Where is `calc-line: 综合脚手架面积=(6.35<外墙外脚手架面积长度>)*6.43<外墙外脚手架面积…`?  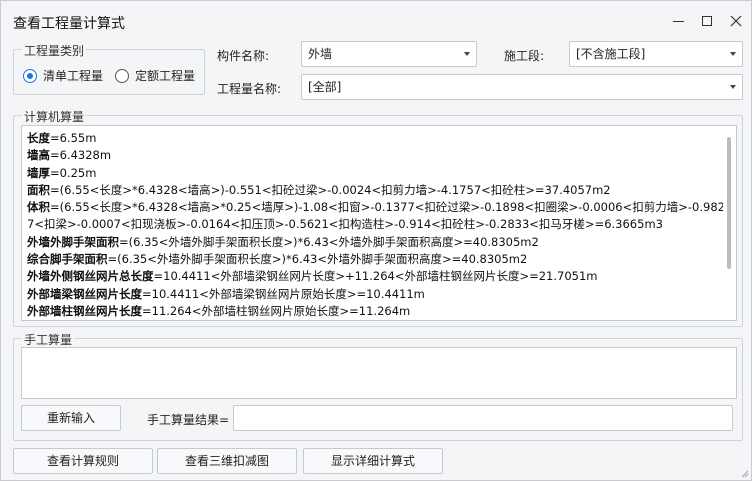
calc-line: 综合脚手架面积=(6.35<外墙外脚手架面积长度>)*6.43<外墙外脚手架面积… is located at coordinates (277, 259).